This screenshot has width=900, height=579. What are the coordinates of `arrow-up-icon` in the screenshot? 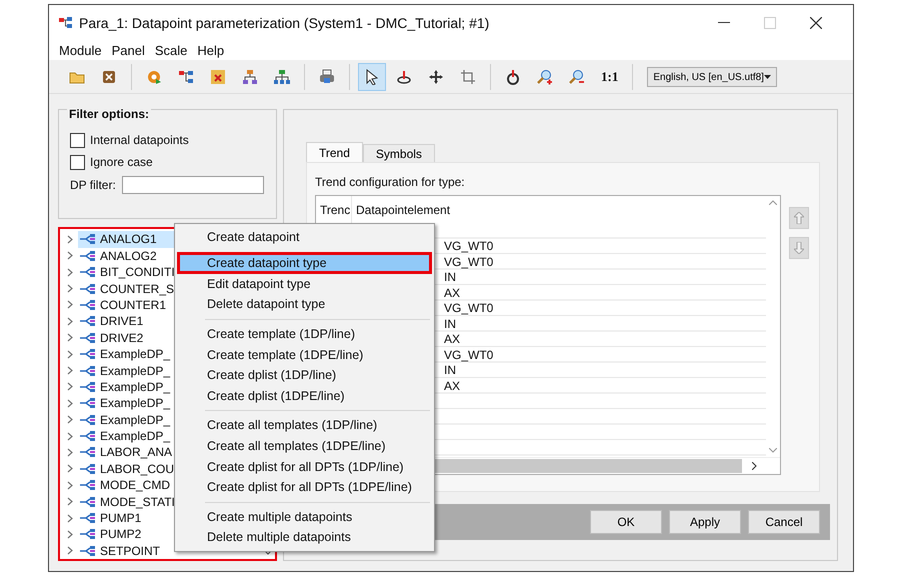 It's located at (799, 218).